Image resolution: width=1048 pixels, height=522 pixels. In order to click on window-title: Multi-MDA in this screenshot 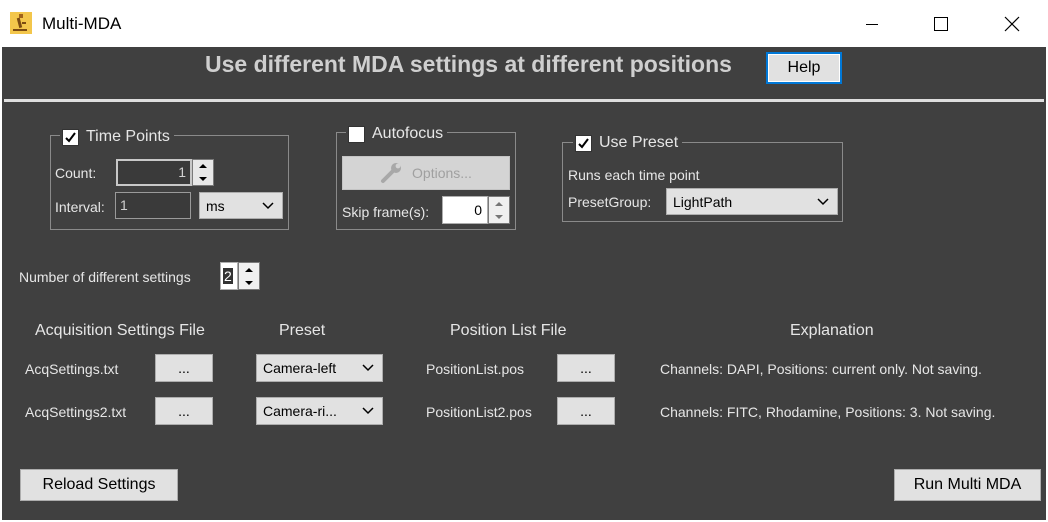, I will do `click(82, 23)`.